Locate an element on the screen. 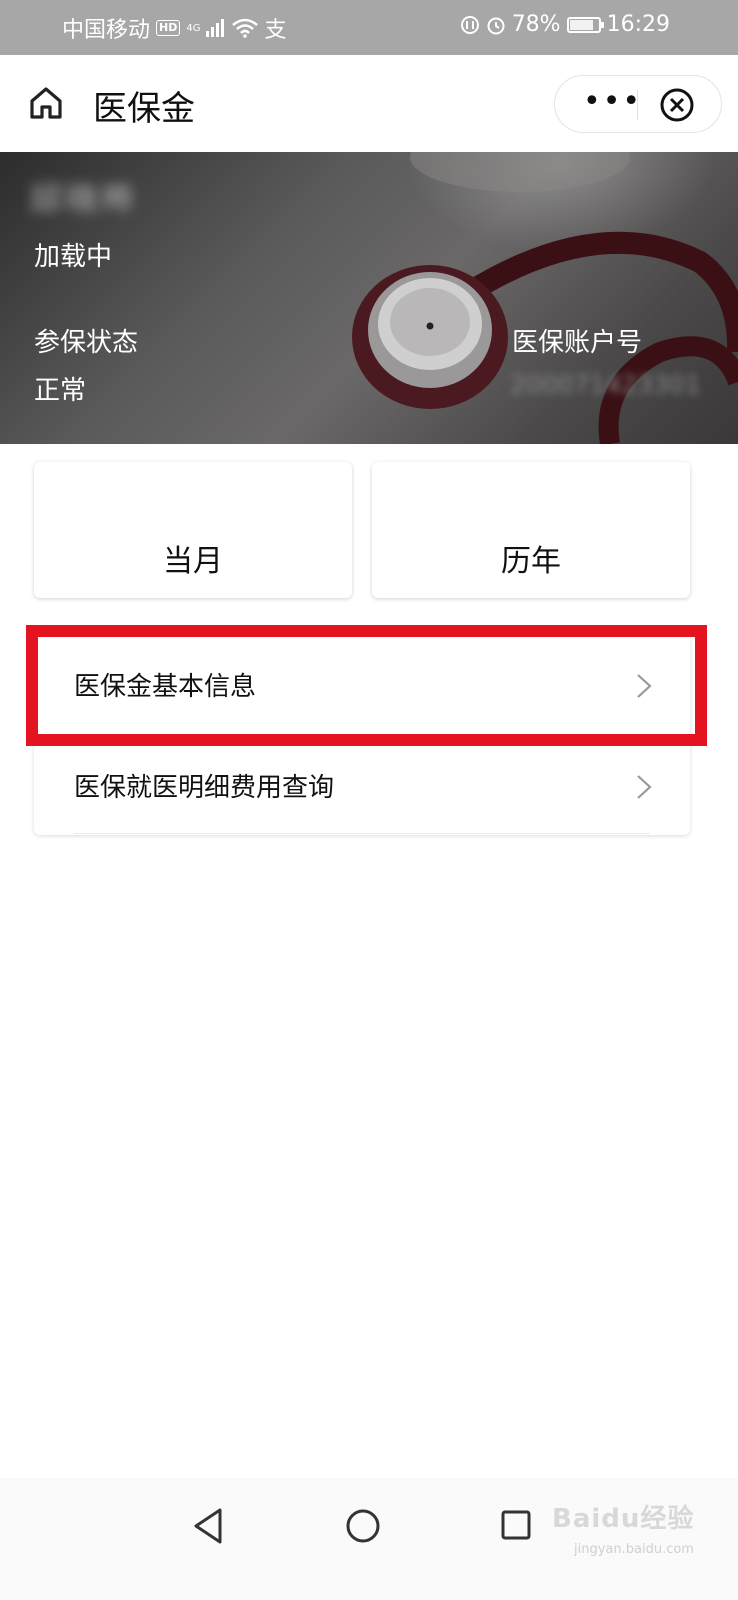  status-left: 中国移动 HD 4G 支 is located at coordinates (174, 28).